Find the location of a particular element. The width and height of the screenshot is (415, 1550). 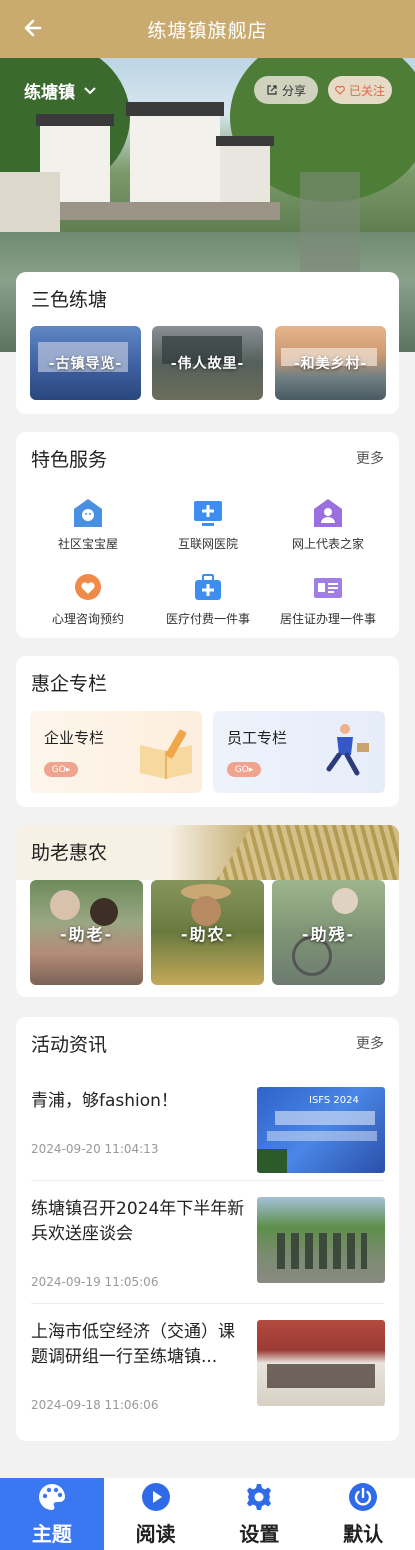

help-label: -助残- is located at coordinates (328, 934).